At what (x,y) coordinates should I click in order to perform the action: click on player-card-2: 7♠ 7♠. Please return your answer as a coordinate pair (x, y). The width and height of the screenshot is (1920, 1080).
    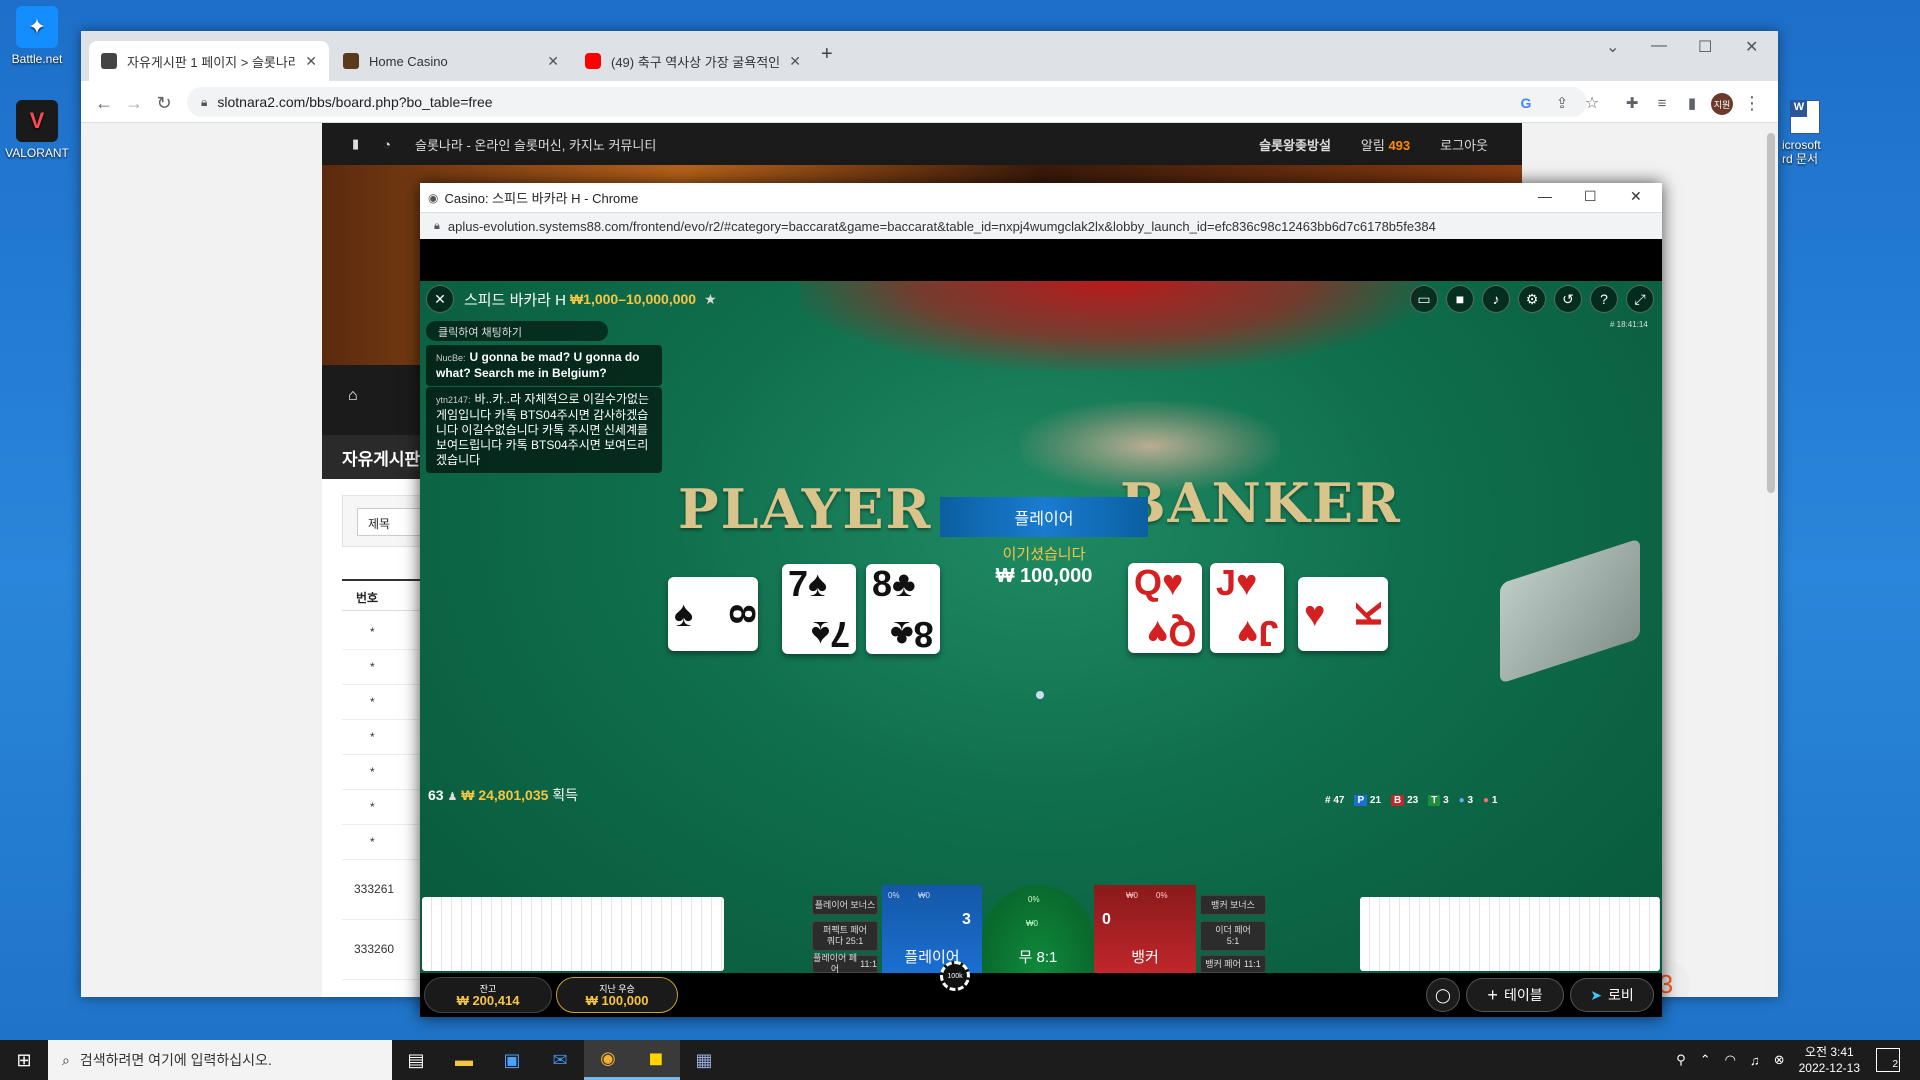
    Looking at the image, I should click on (819, 609).